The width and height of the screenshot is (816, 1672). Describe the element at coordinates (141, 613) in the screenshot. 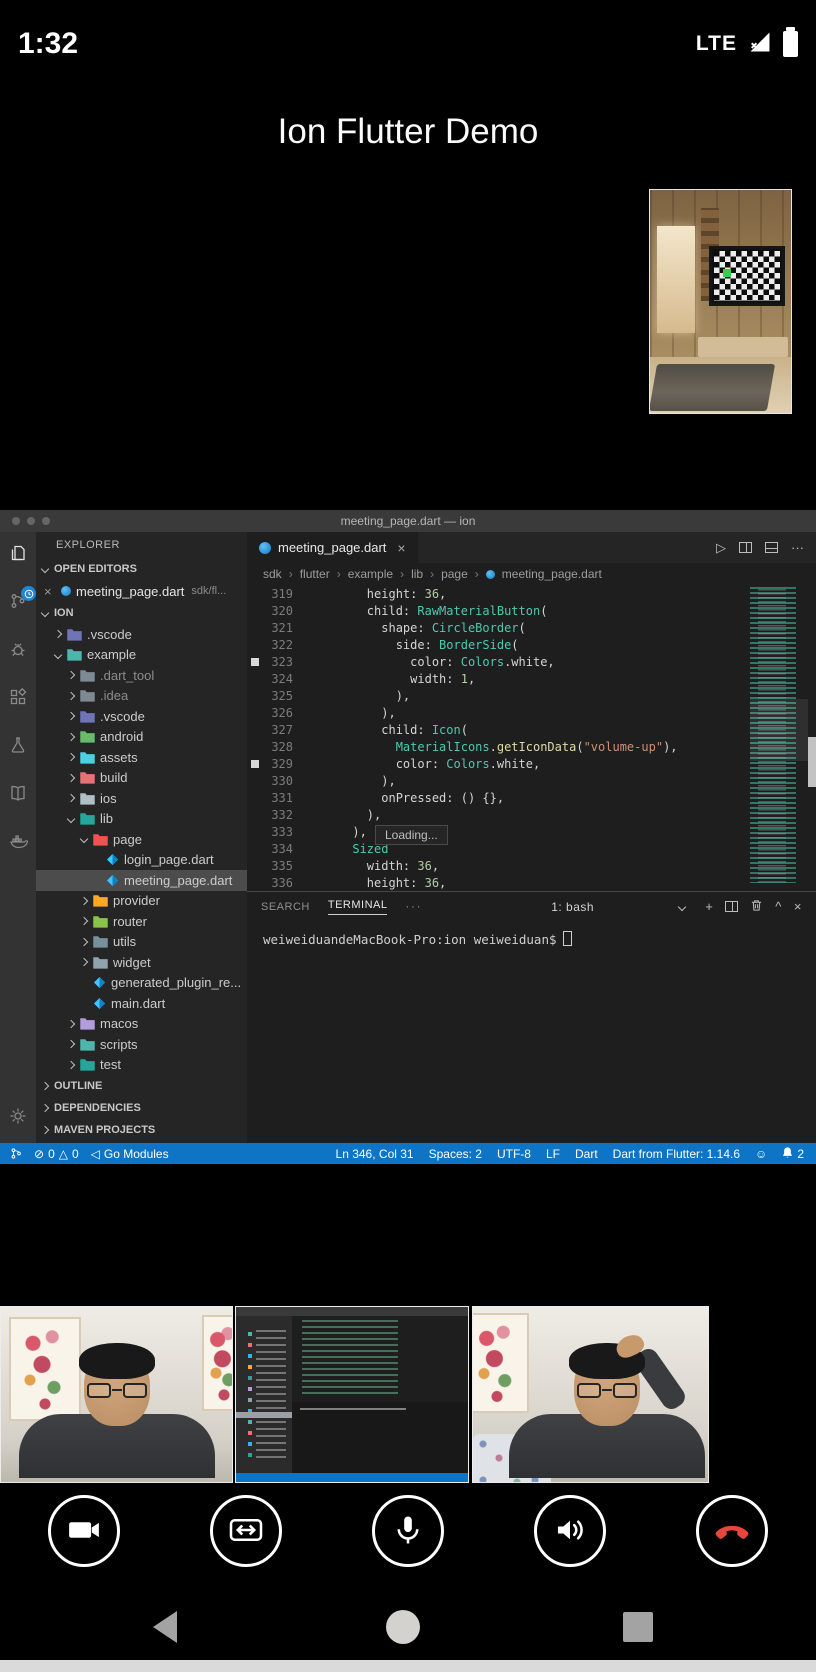

I see `section-project: ION` at that location.